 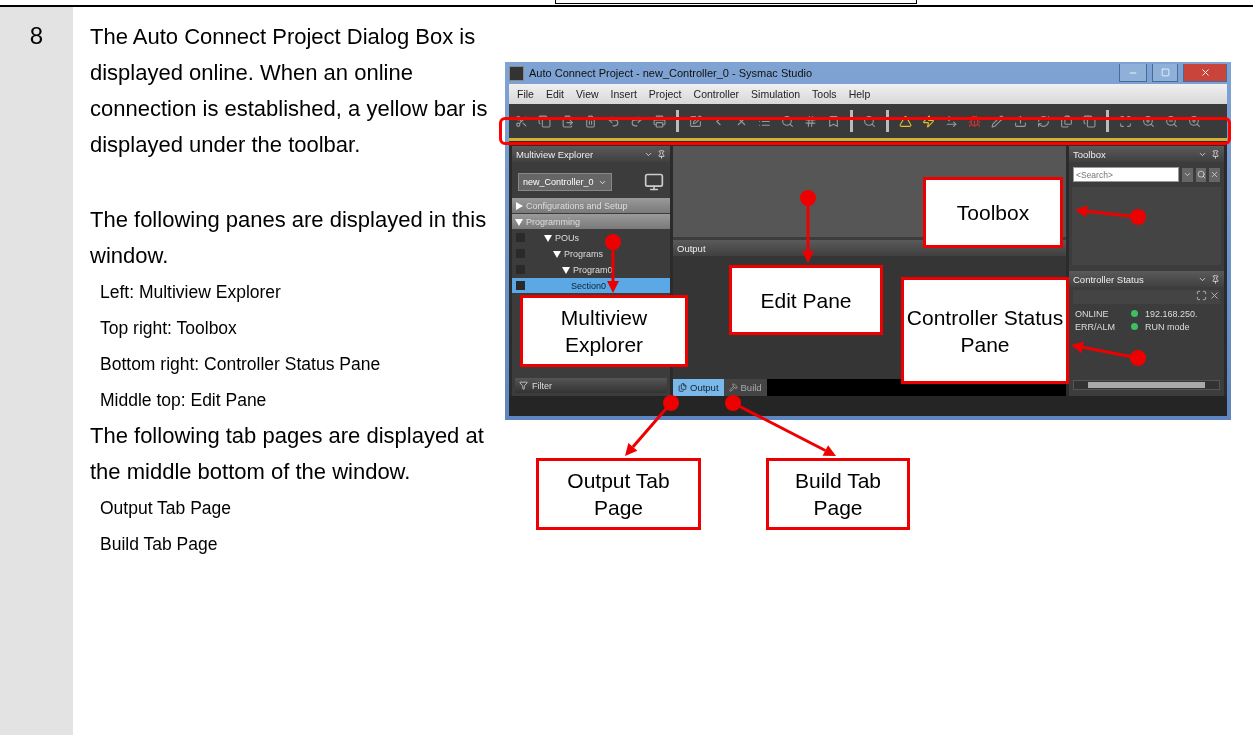 What do you see at coordinates (1146, 385) in the screenshot?
I see `scrollbar` at bounding box center [1146, 385].